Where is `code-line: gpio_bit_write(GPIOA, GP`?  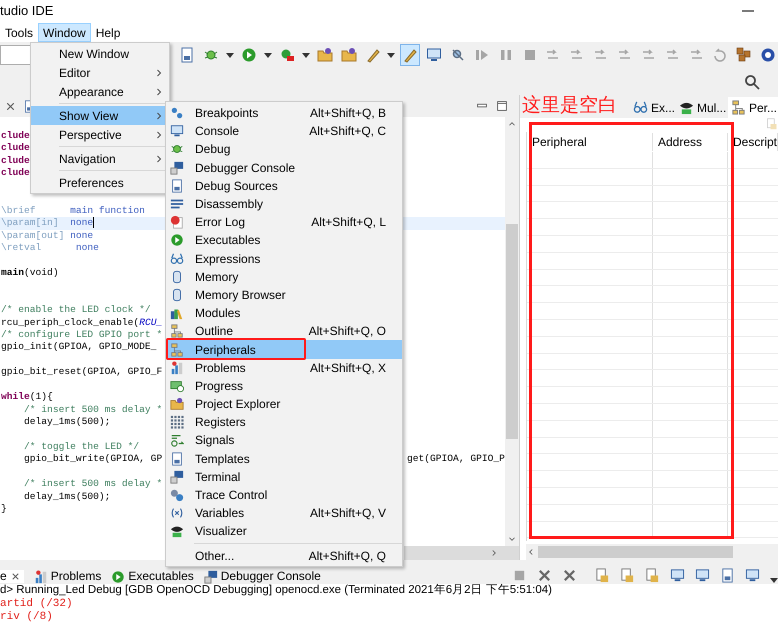 code-line: gpio_bit_write(GPIOA, GP is located at coordinates (92, 458).